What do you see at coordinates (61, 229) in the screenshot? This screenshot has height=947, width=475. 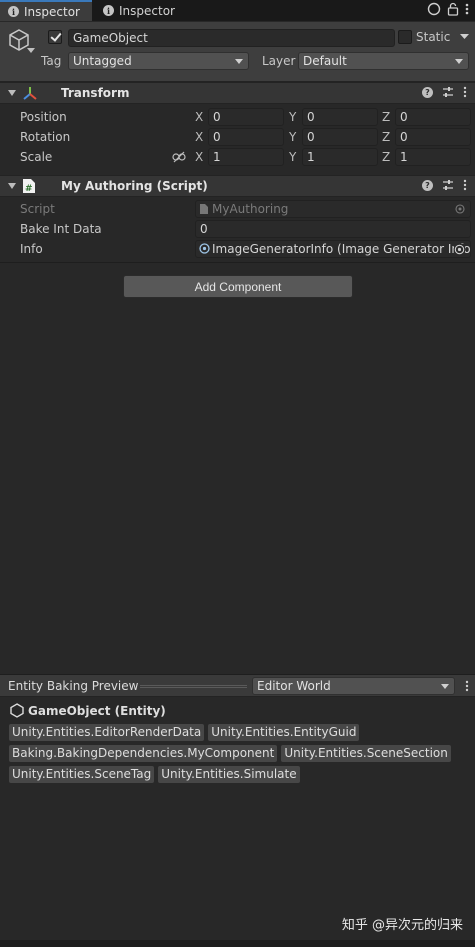 I see `bake-int-data-label: Bake Int Data` at bounding box center [61, 229].